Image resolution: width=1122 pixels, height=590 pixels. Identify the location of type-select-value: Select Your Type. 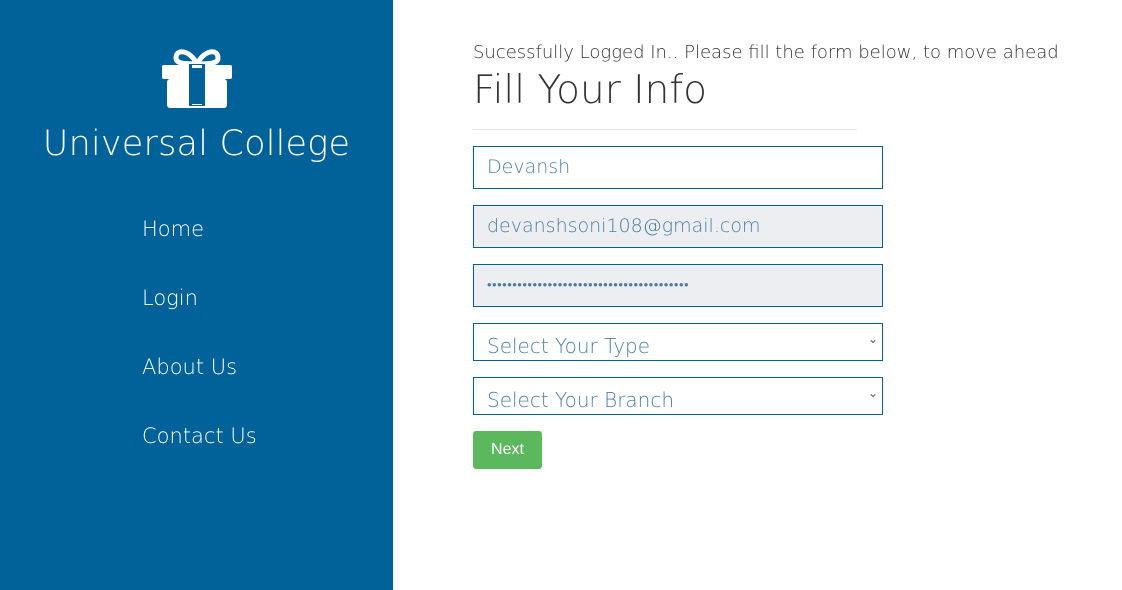
(569, 346).